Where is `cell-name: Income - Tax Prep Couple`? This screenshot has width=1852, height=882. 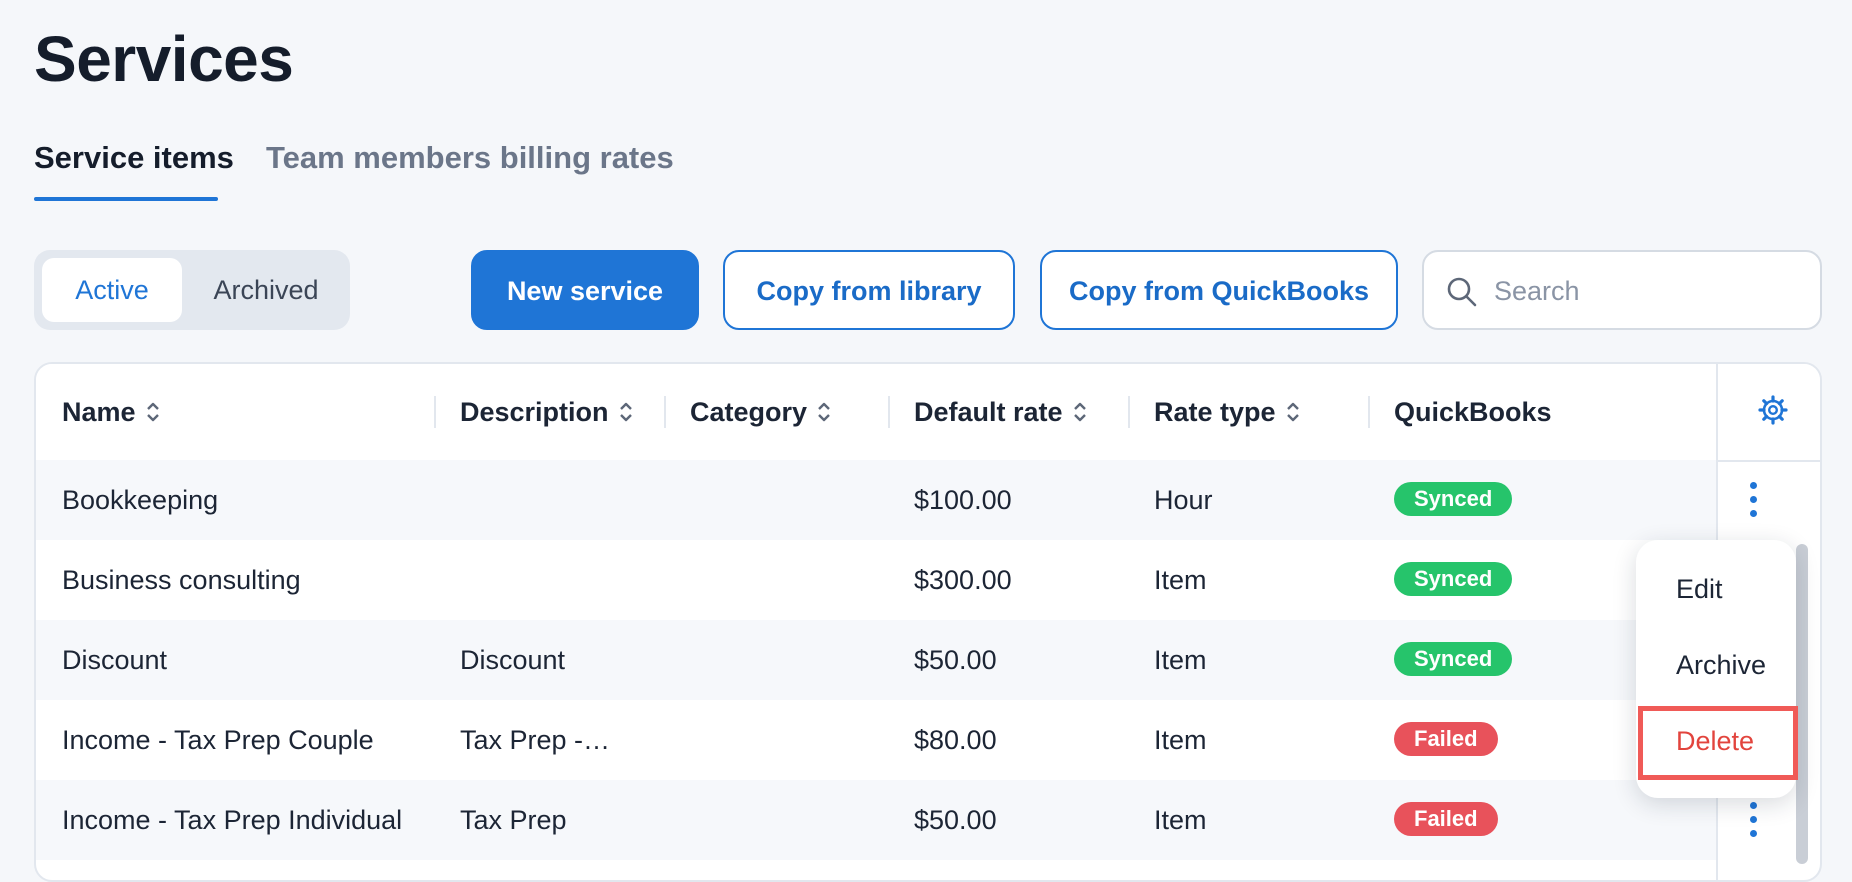
cell-name: Income - Tax Prep Couple is located at coordinates (218, 740).